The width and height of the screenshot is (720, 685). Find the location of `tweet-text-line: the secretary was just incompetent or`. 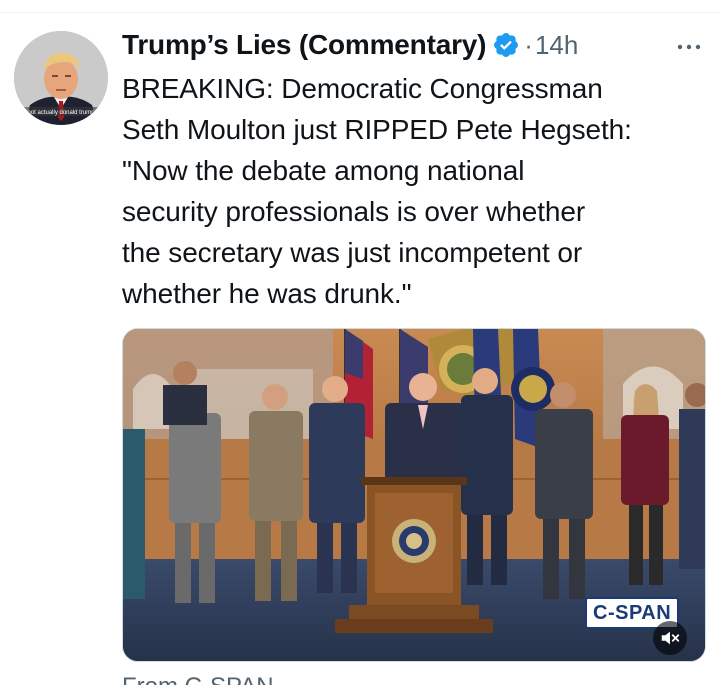

tweet-text-line: the secretary was just incompetent or is located at coordinates (352, 252).